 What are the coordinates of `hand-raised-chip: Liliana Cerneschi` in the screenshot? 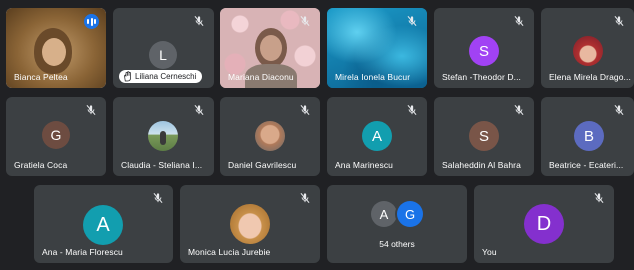 It's located at (161, 76).